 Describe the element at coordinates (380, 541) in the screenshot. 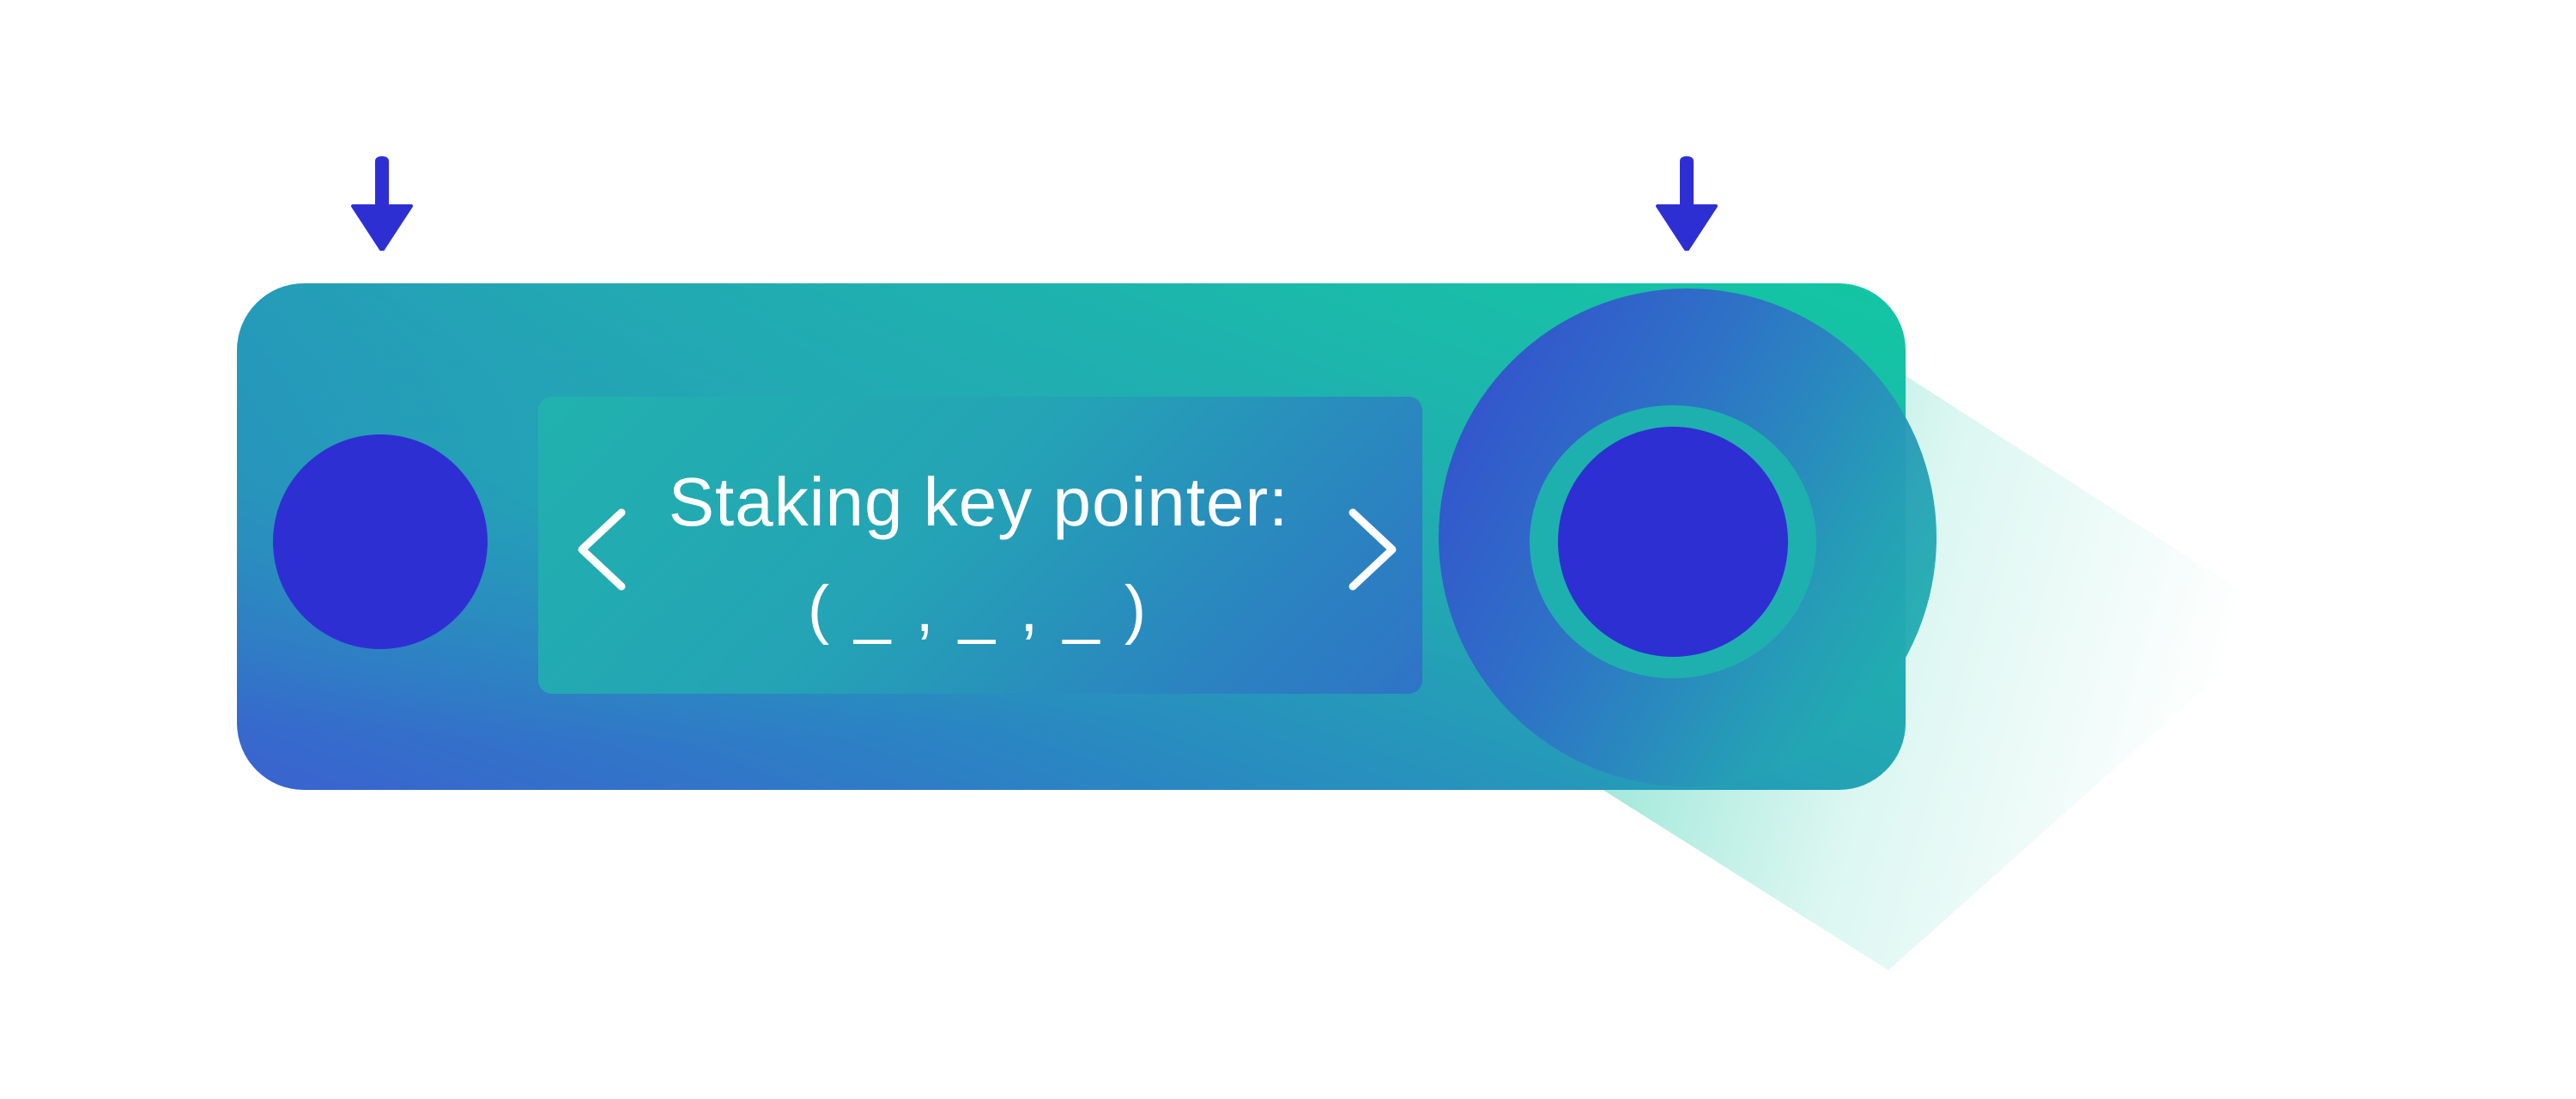

I see `left-button` at that location.